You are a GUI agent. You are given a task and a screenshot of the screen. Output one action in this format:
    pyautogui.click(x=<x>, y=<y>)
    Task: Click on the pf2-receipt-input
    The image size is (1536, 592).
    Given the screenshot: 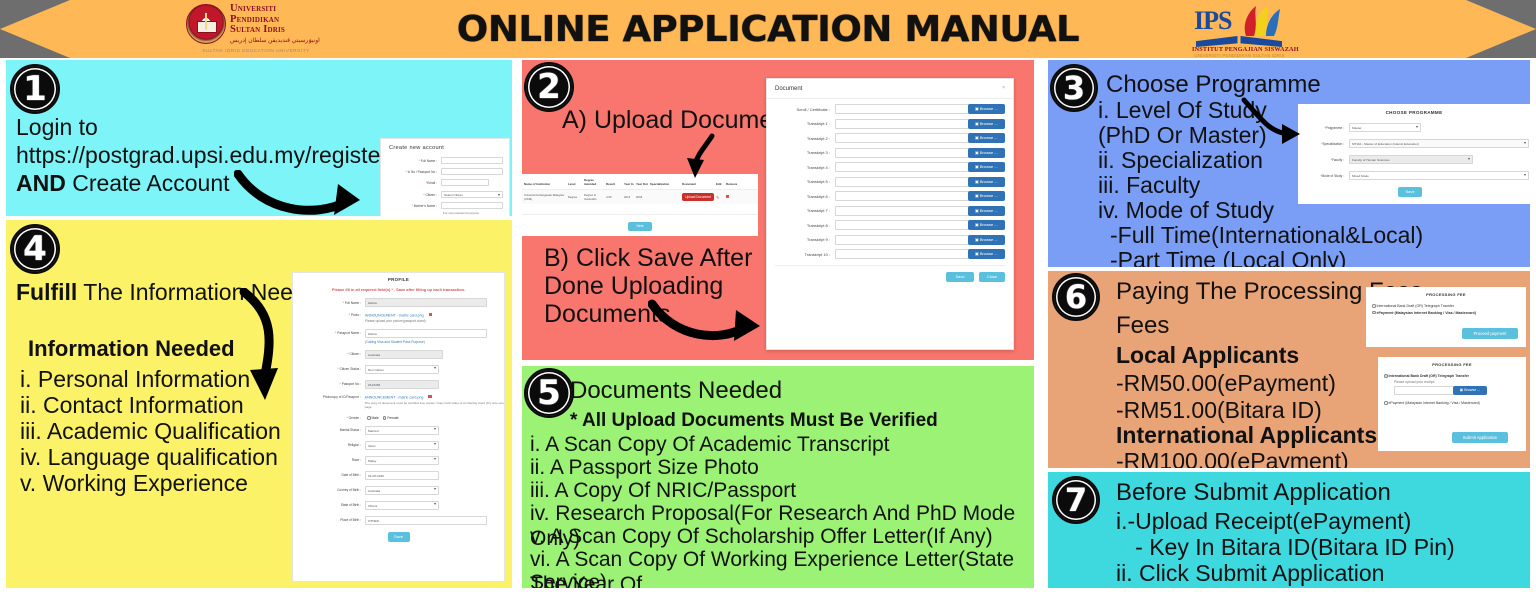 What is the action you would take?
    pyautogui.click(x=1424, y=390)
    